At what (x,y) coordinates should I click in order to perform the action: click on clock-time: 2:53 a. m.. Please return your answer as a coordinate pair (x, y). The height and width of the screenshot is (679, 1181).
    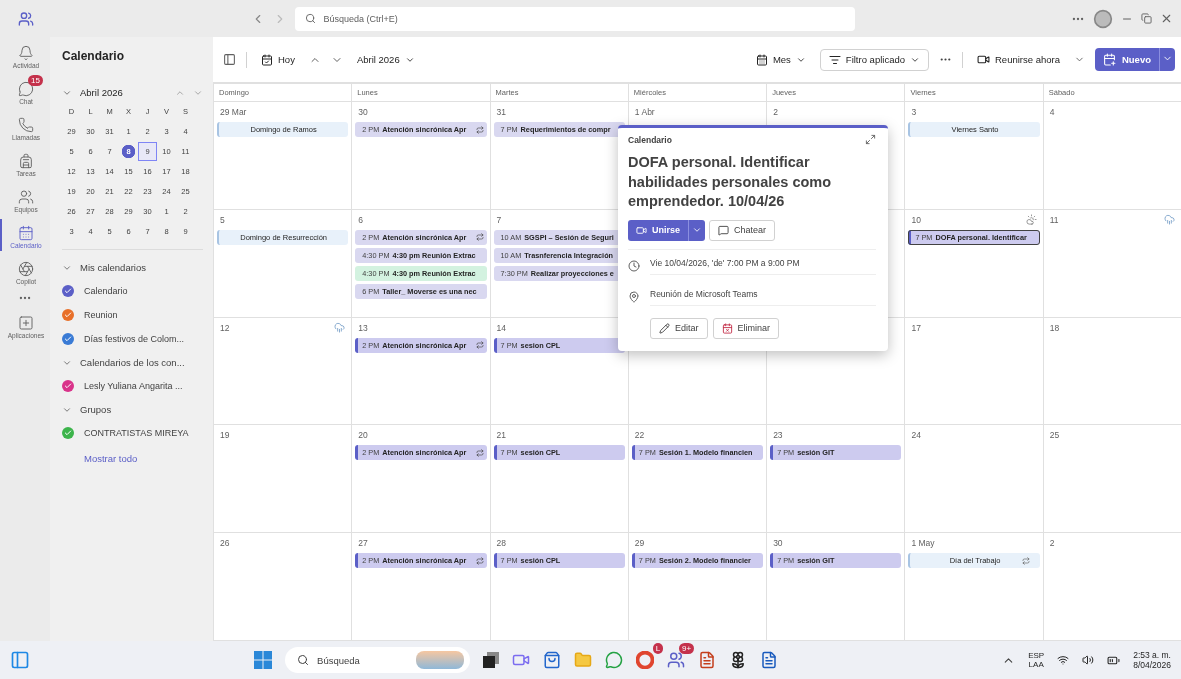
    Looking at the image, I should click on (1152, 655).